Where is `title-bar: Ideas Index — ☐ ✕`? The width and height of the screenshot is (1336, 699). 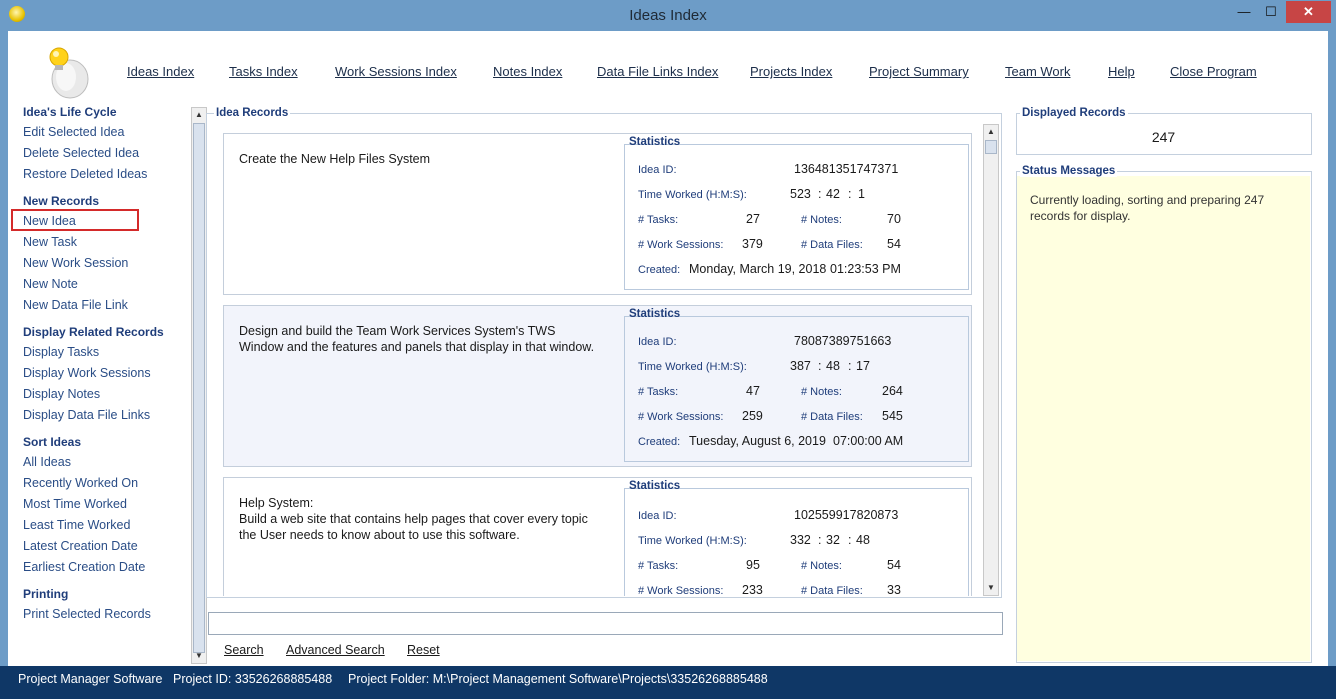
title-bar: Ideas Index — ☐ ✕ is located at coordinates (668, 15).